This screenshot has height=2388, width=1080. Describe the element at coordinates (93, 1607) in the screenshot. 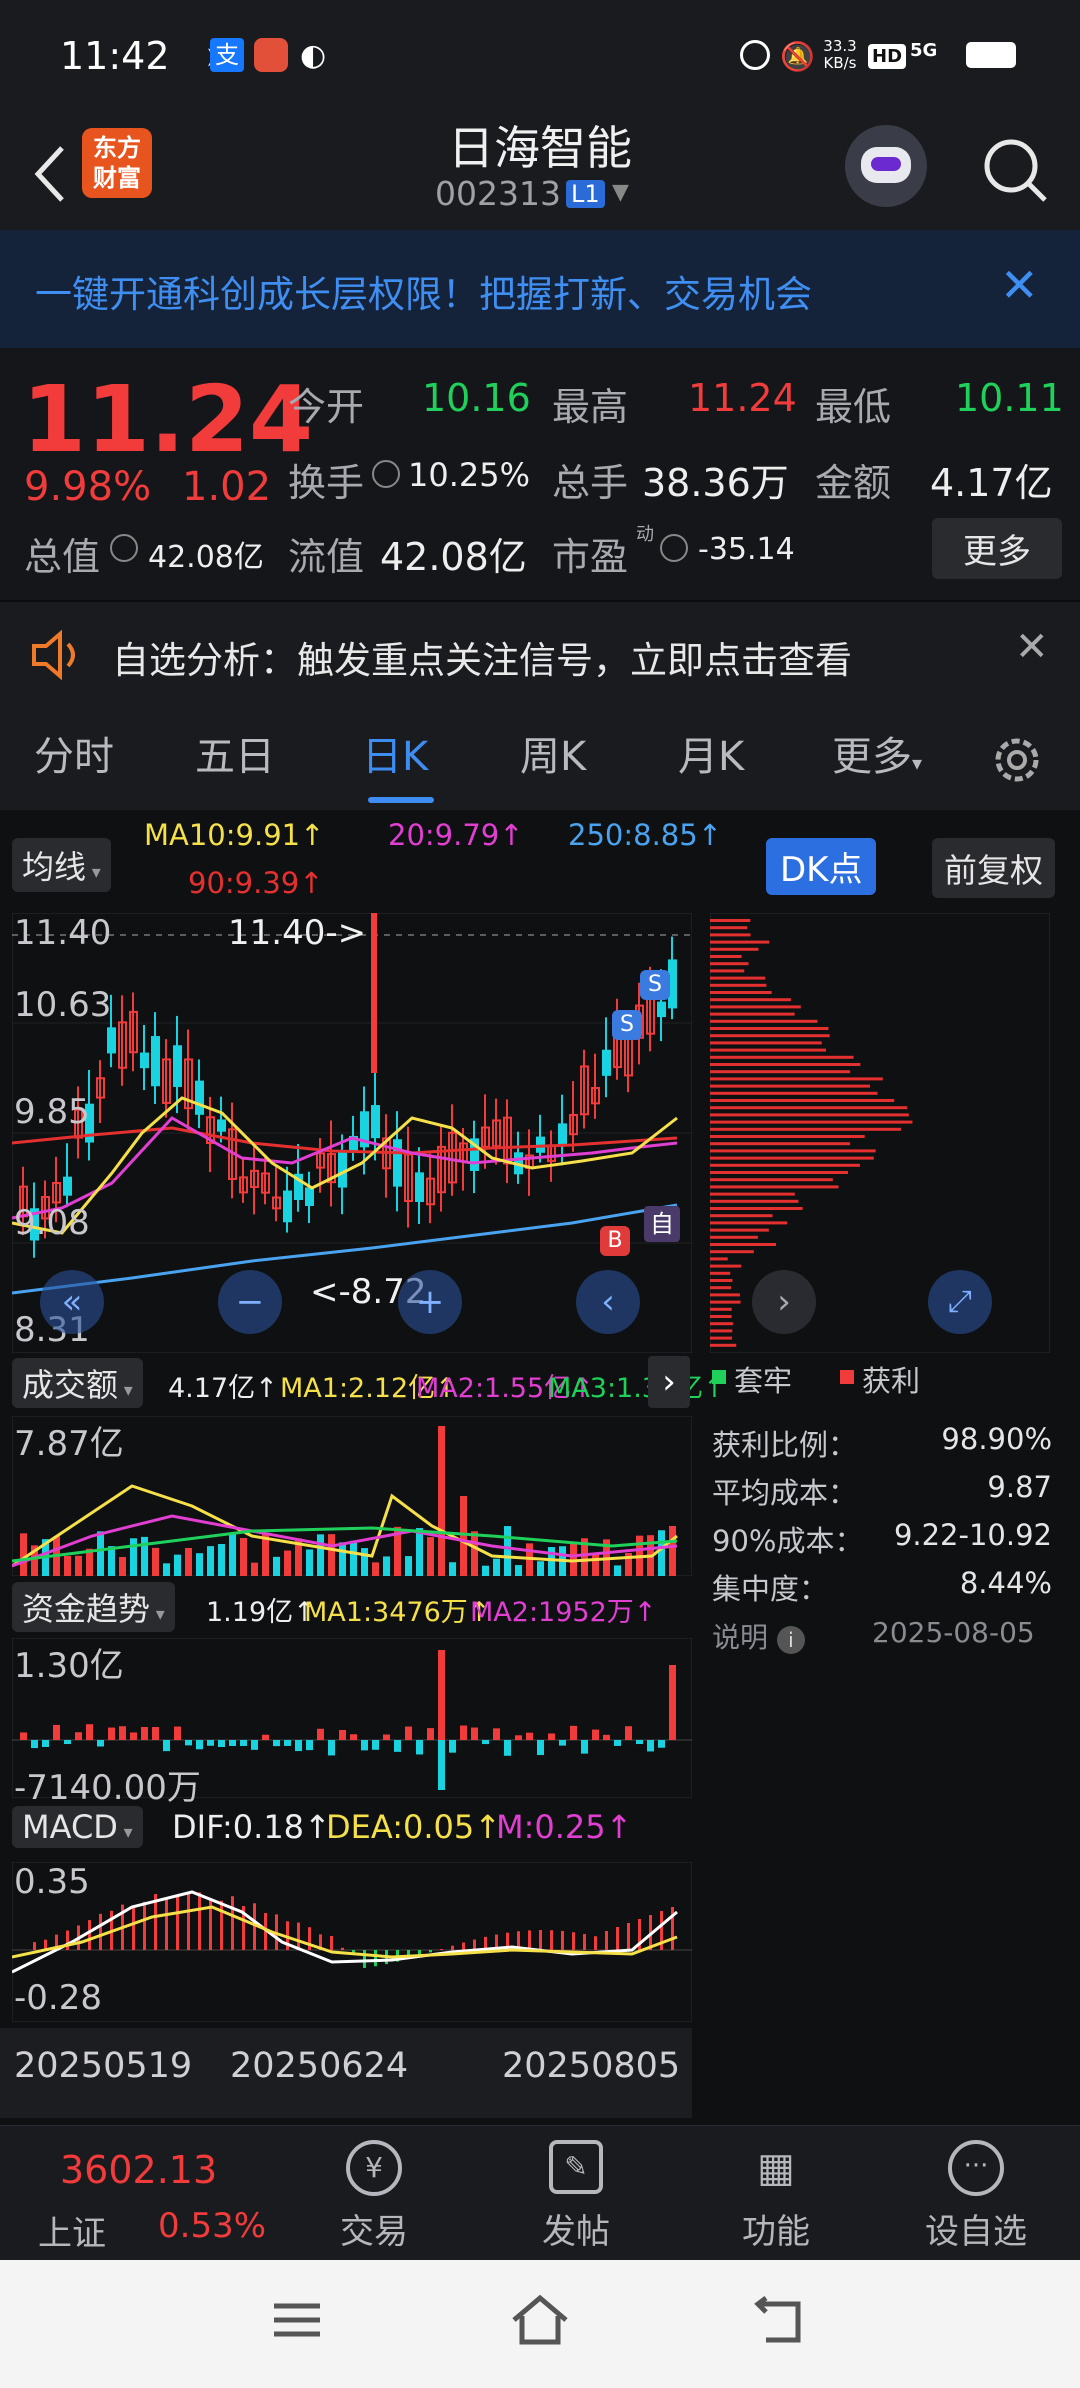

I see `fund-trend-selector: 资金趋势 ▾` at that location.